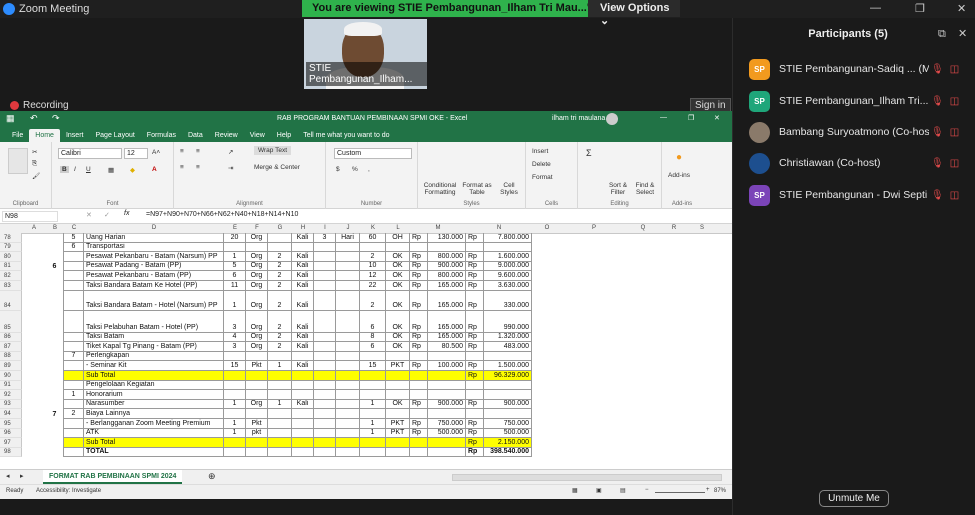 The height and width of the screenshot is (515, 975). Describe the element at coordinates (34, 164) in the screenshot. I see `copy-icon: ⎘` at that location.